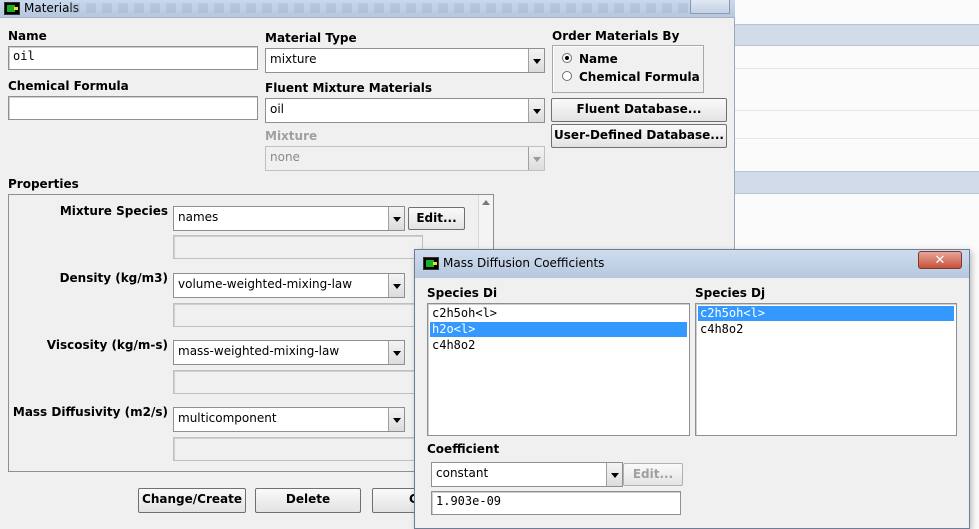  Describe the element at coordinates (556, 503) in the screenshot. I see `coefficient-value-input: 1.903e-09` at that location.